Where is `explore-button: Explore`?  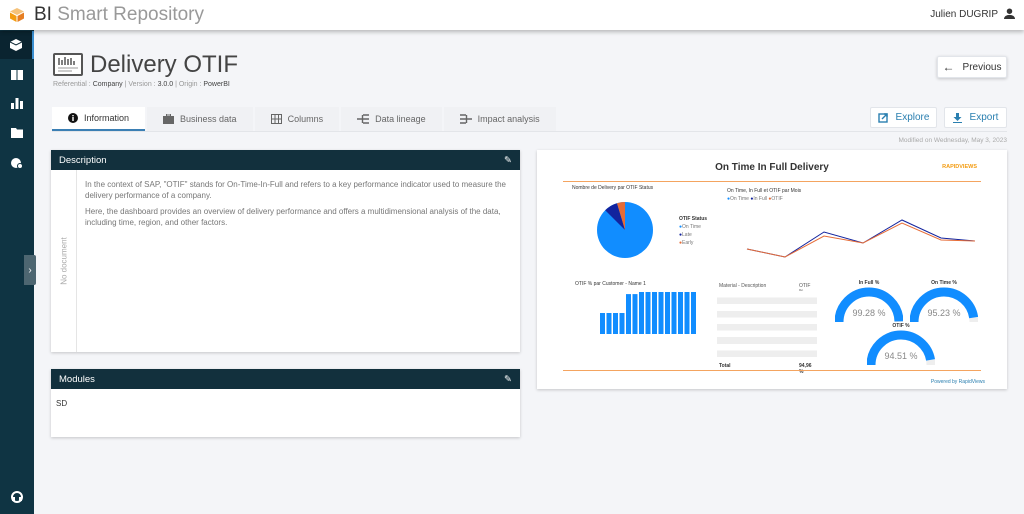 explore-button: Explore is located at coordinates (903, 117).